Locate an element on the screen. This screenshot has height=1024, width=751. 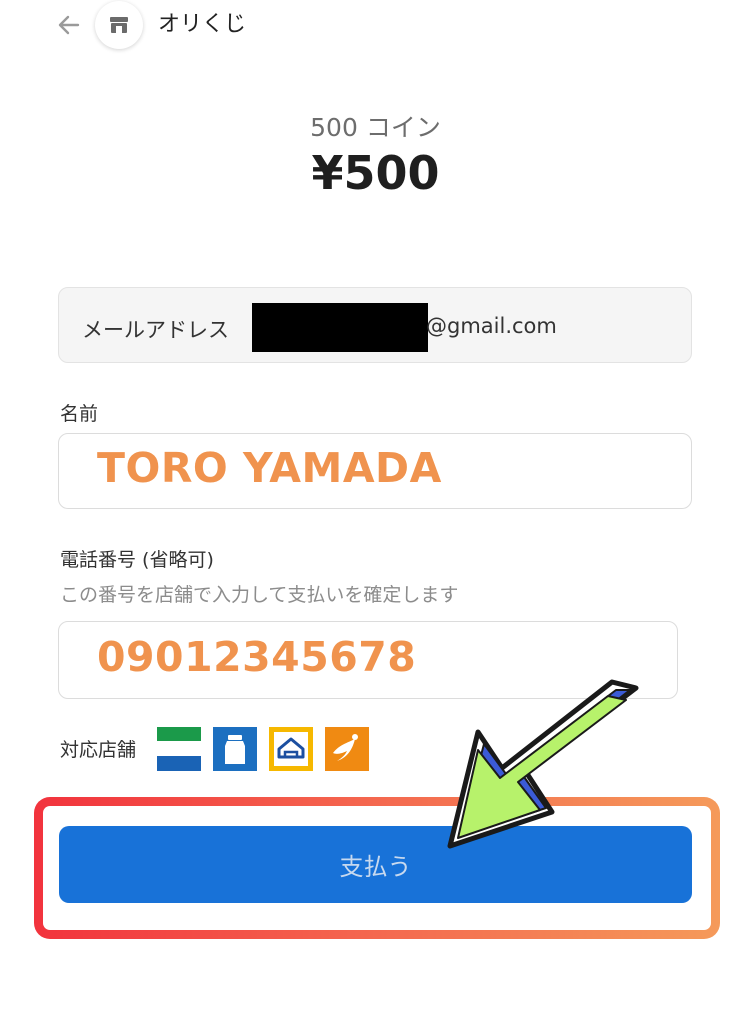
email-label: メールアドレス is located at coordinates (155, 330).